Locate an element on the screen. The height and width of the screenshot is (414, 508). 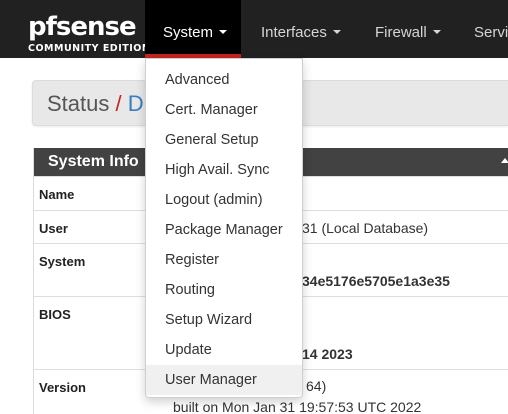
info-label-system: System is located at coordinates (62, 261).